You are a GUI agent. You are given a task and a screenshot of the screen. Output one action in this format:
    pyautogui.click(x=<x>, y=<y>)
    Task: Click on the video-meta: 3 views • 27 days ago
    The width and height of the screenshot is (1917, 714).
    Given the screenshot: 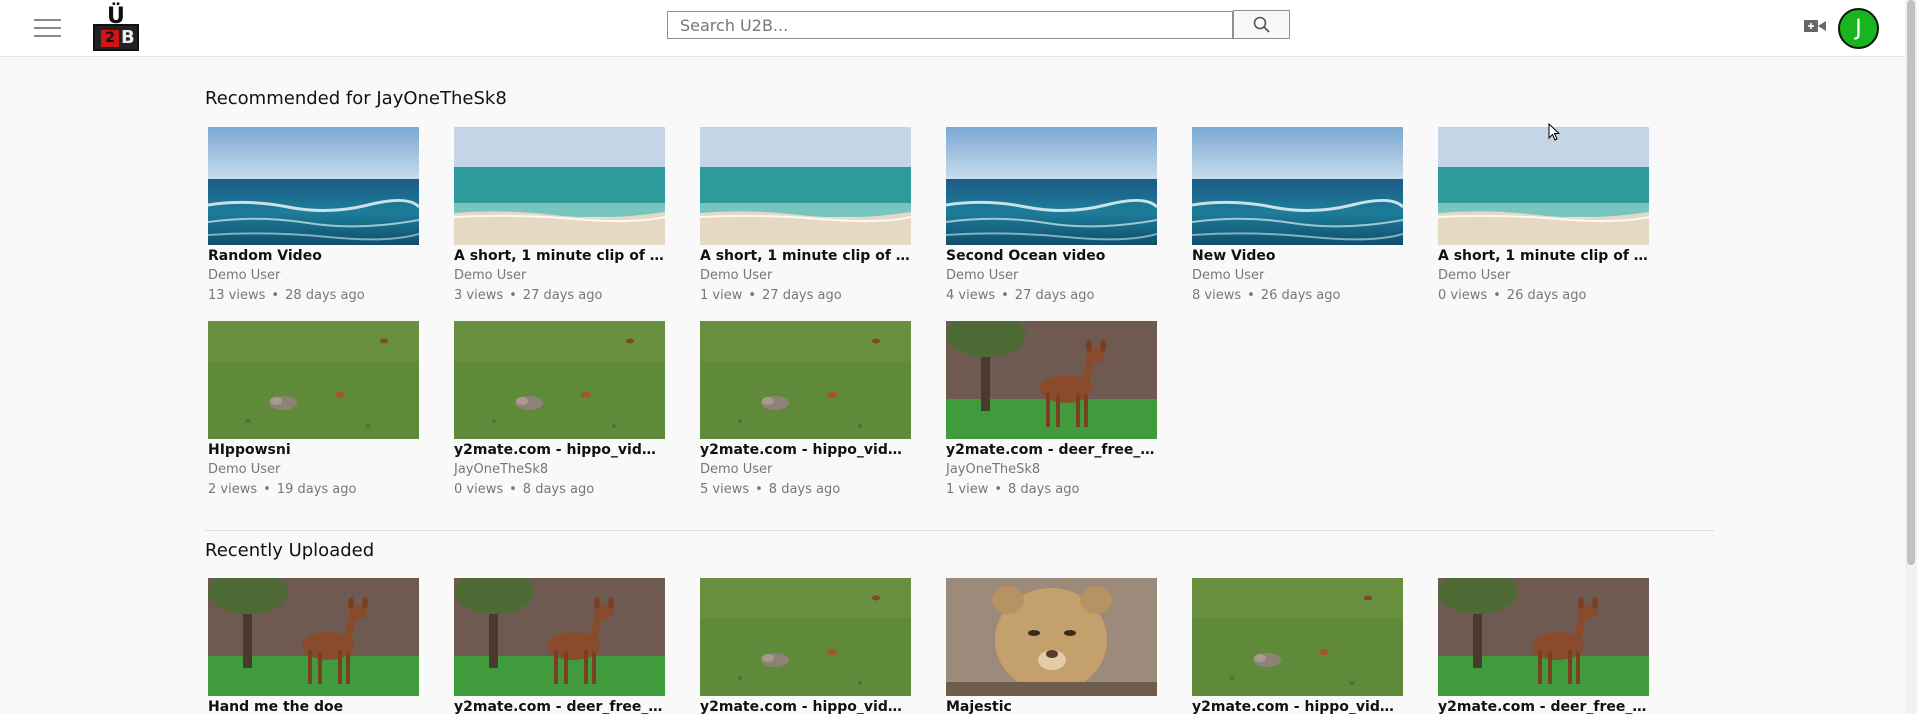 What is the action you would take?
    pyautogui.click(x=559, y=296)
    